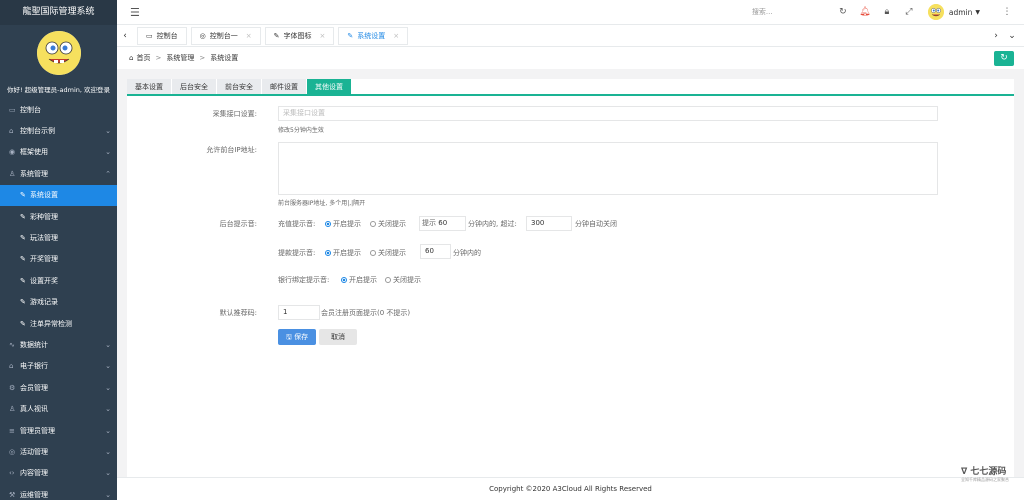 Image resolution: width=1024 pixels, height=500 pixels. I want to click on home-icon: ⌂, so click(131, 58).